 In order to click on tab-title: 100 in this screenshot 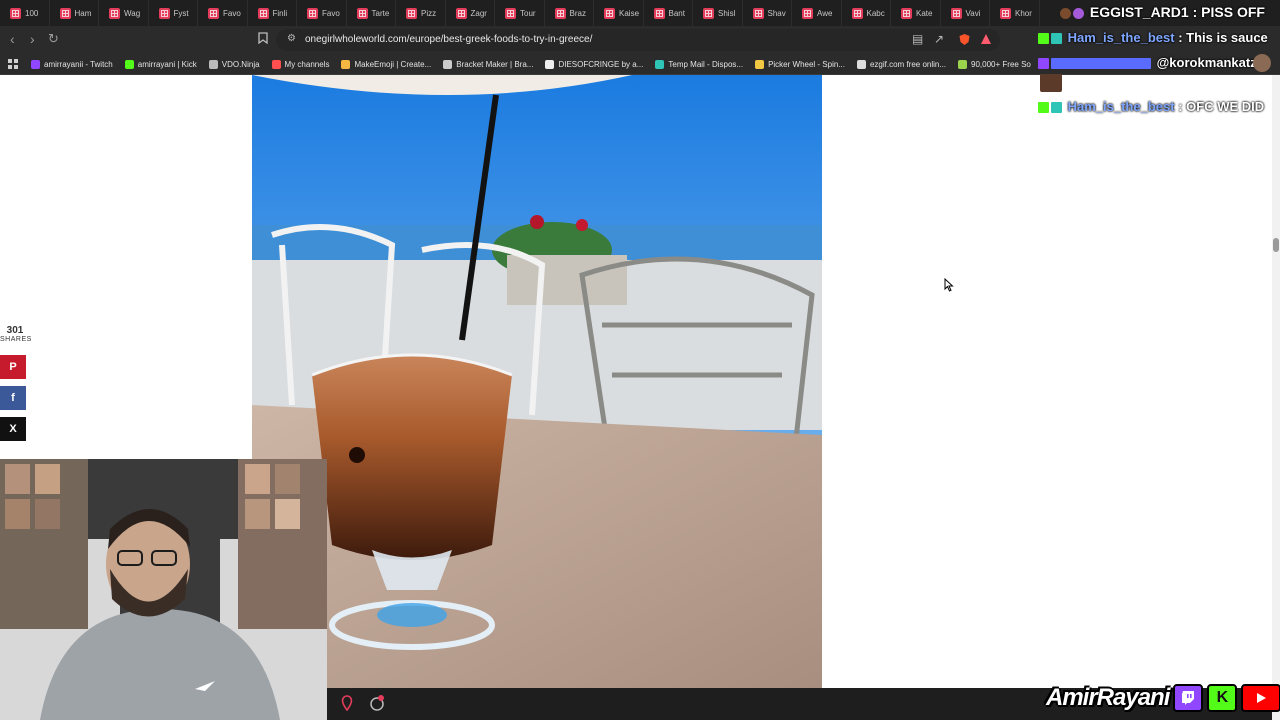, I will do `click(32, 13)`.